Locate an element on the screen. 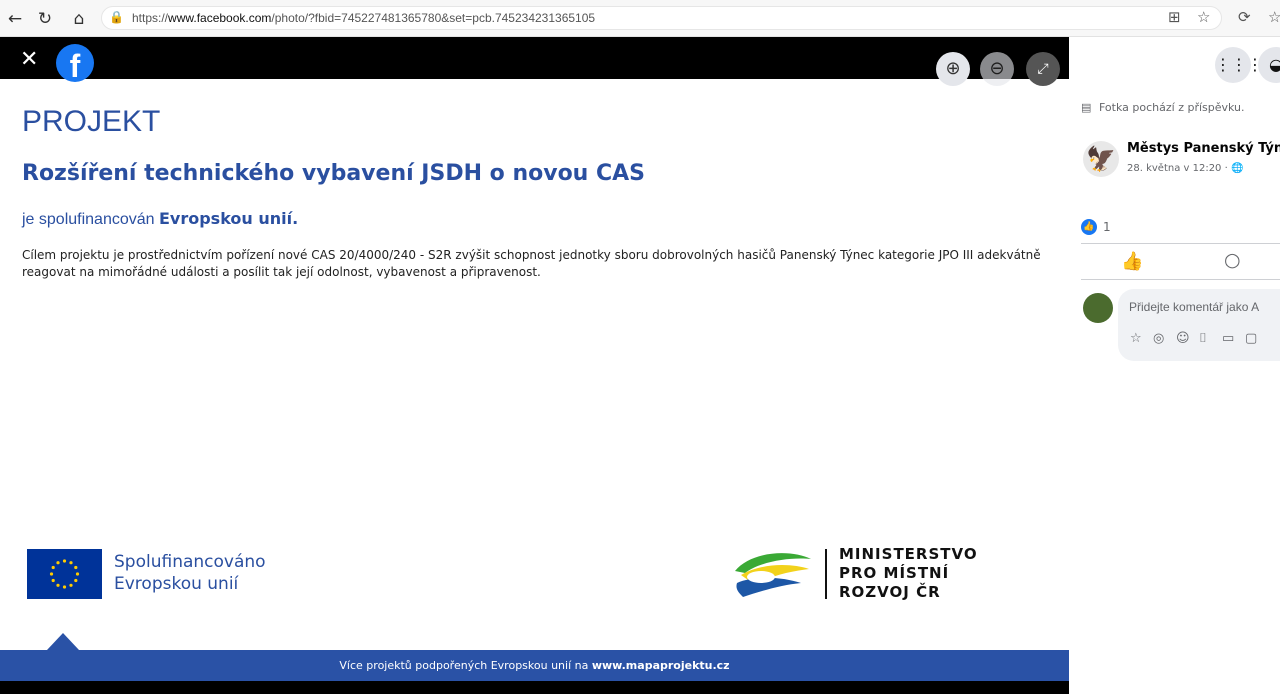 This screenshot has width=1280, height=694. camera-icon: ⌷ is located at coordinates (1203, 338).